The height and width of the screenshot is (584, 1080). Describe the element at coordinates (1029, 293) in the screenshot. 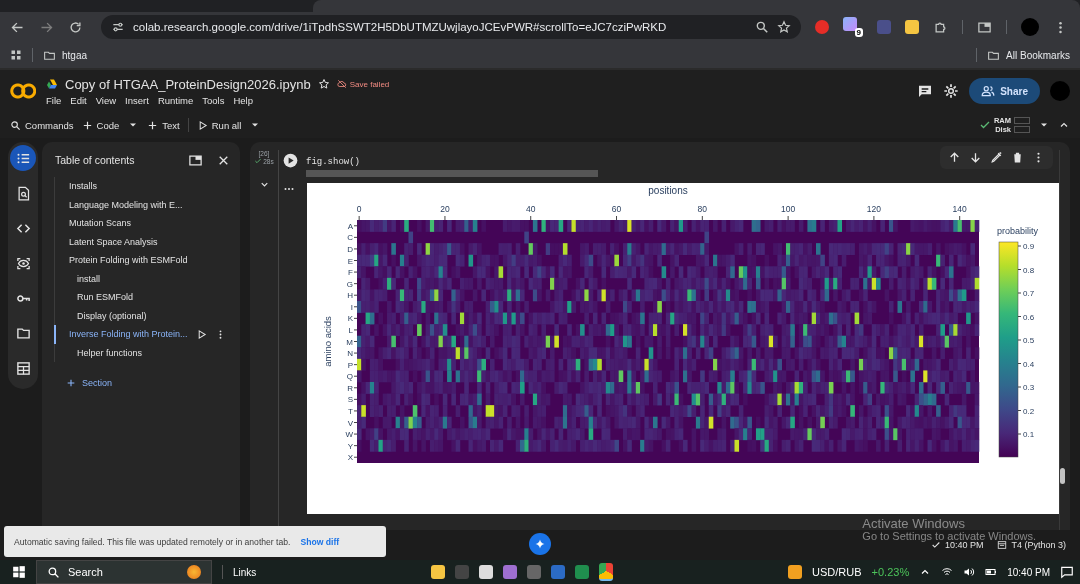

I see `colorbar-tick-label: 0.7` at that location.